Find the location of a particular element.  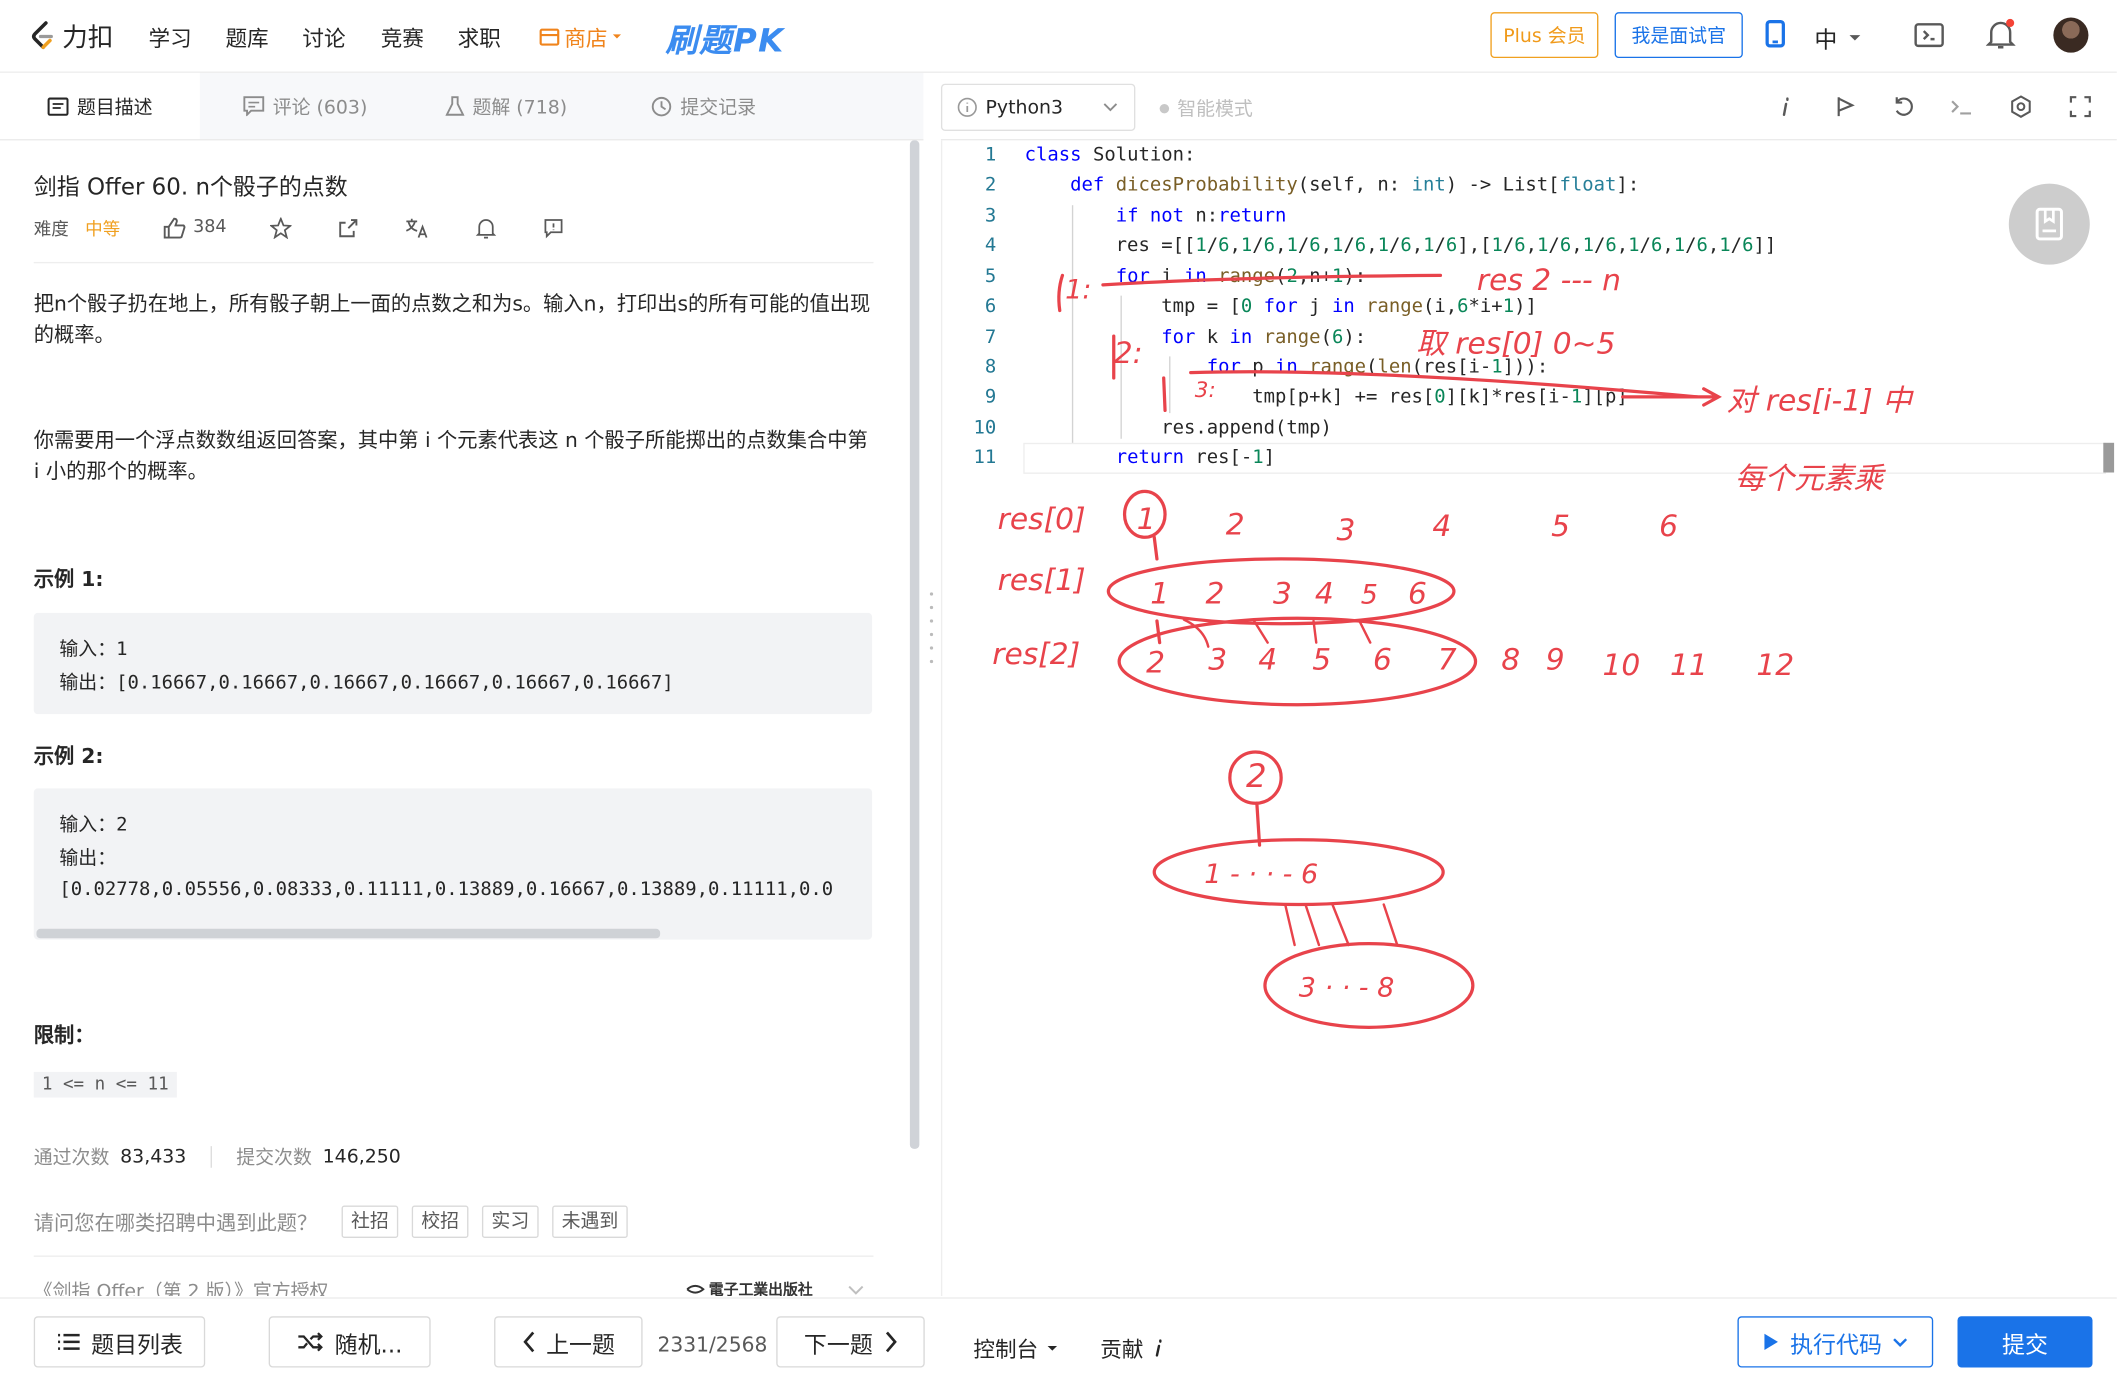

nav-jobs: 求职 is located at coordinates (479, 36).